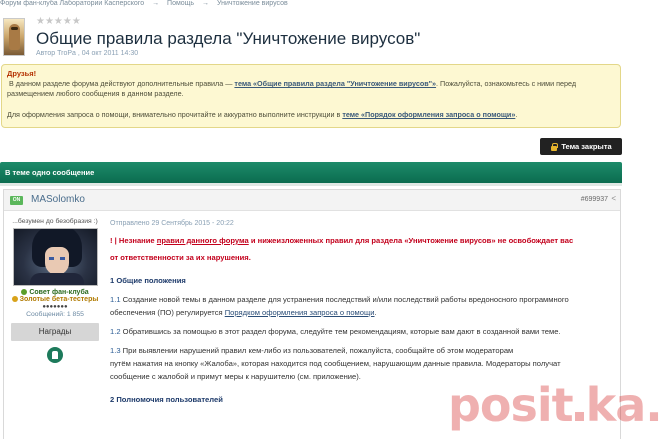  I want to click on watermark-dot, so click(579, 416).